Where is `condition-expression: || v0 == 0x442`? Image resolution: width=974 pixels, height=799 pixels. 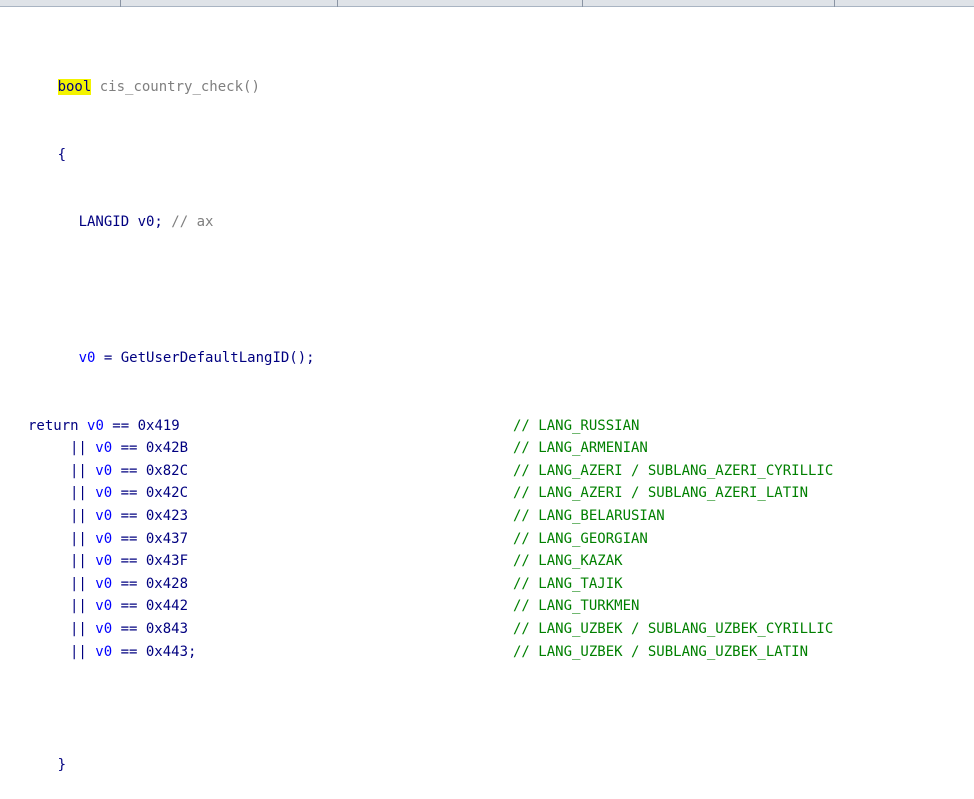
condition-expression: || v0 == 0x442 is located at coordinates (97, 606).